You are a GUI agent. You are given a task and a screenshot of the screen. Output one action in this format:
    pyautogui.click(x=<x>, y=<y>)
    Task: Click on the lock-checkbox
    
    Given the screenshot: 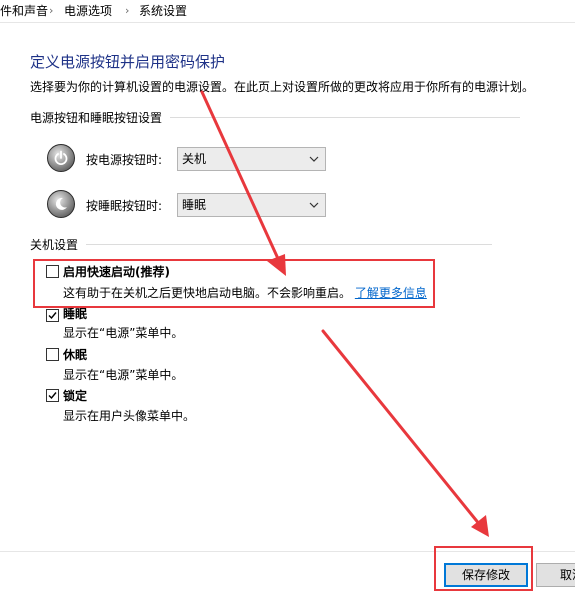 What is the action you would take?
    pyautogui.click(x=52, y=395)
    